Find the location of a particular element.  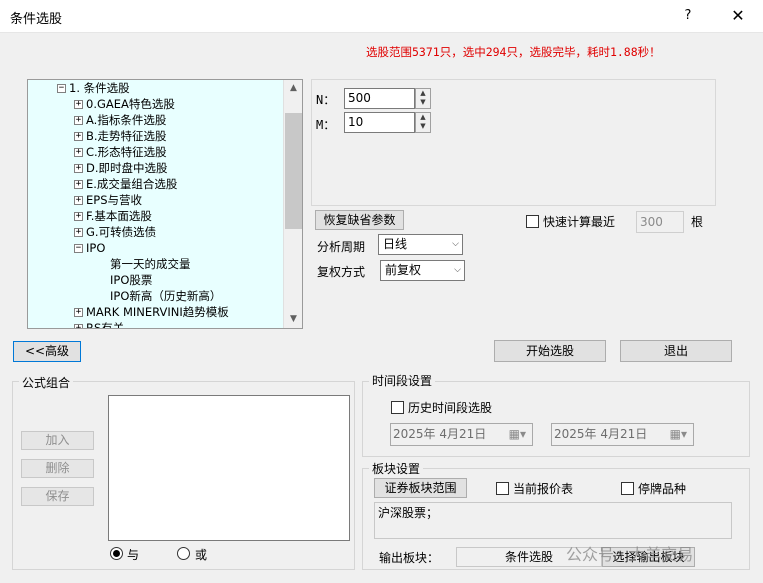

current-quote-checkbox is located at coordinates (502, 488).